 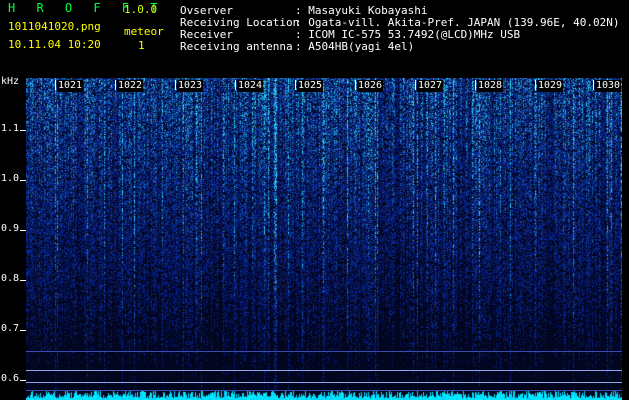 What do you see at coordinates (10, 81) in the screenshot?
I see `axis-unit-label: kHz` at bounding box center [10, 81].